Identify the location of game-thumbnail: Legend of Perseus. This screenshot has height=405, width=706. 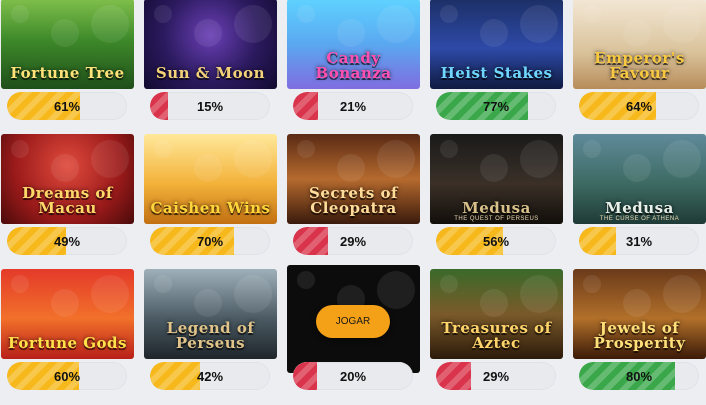
(210, 314).